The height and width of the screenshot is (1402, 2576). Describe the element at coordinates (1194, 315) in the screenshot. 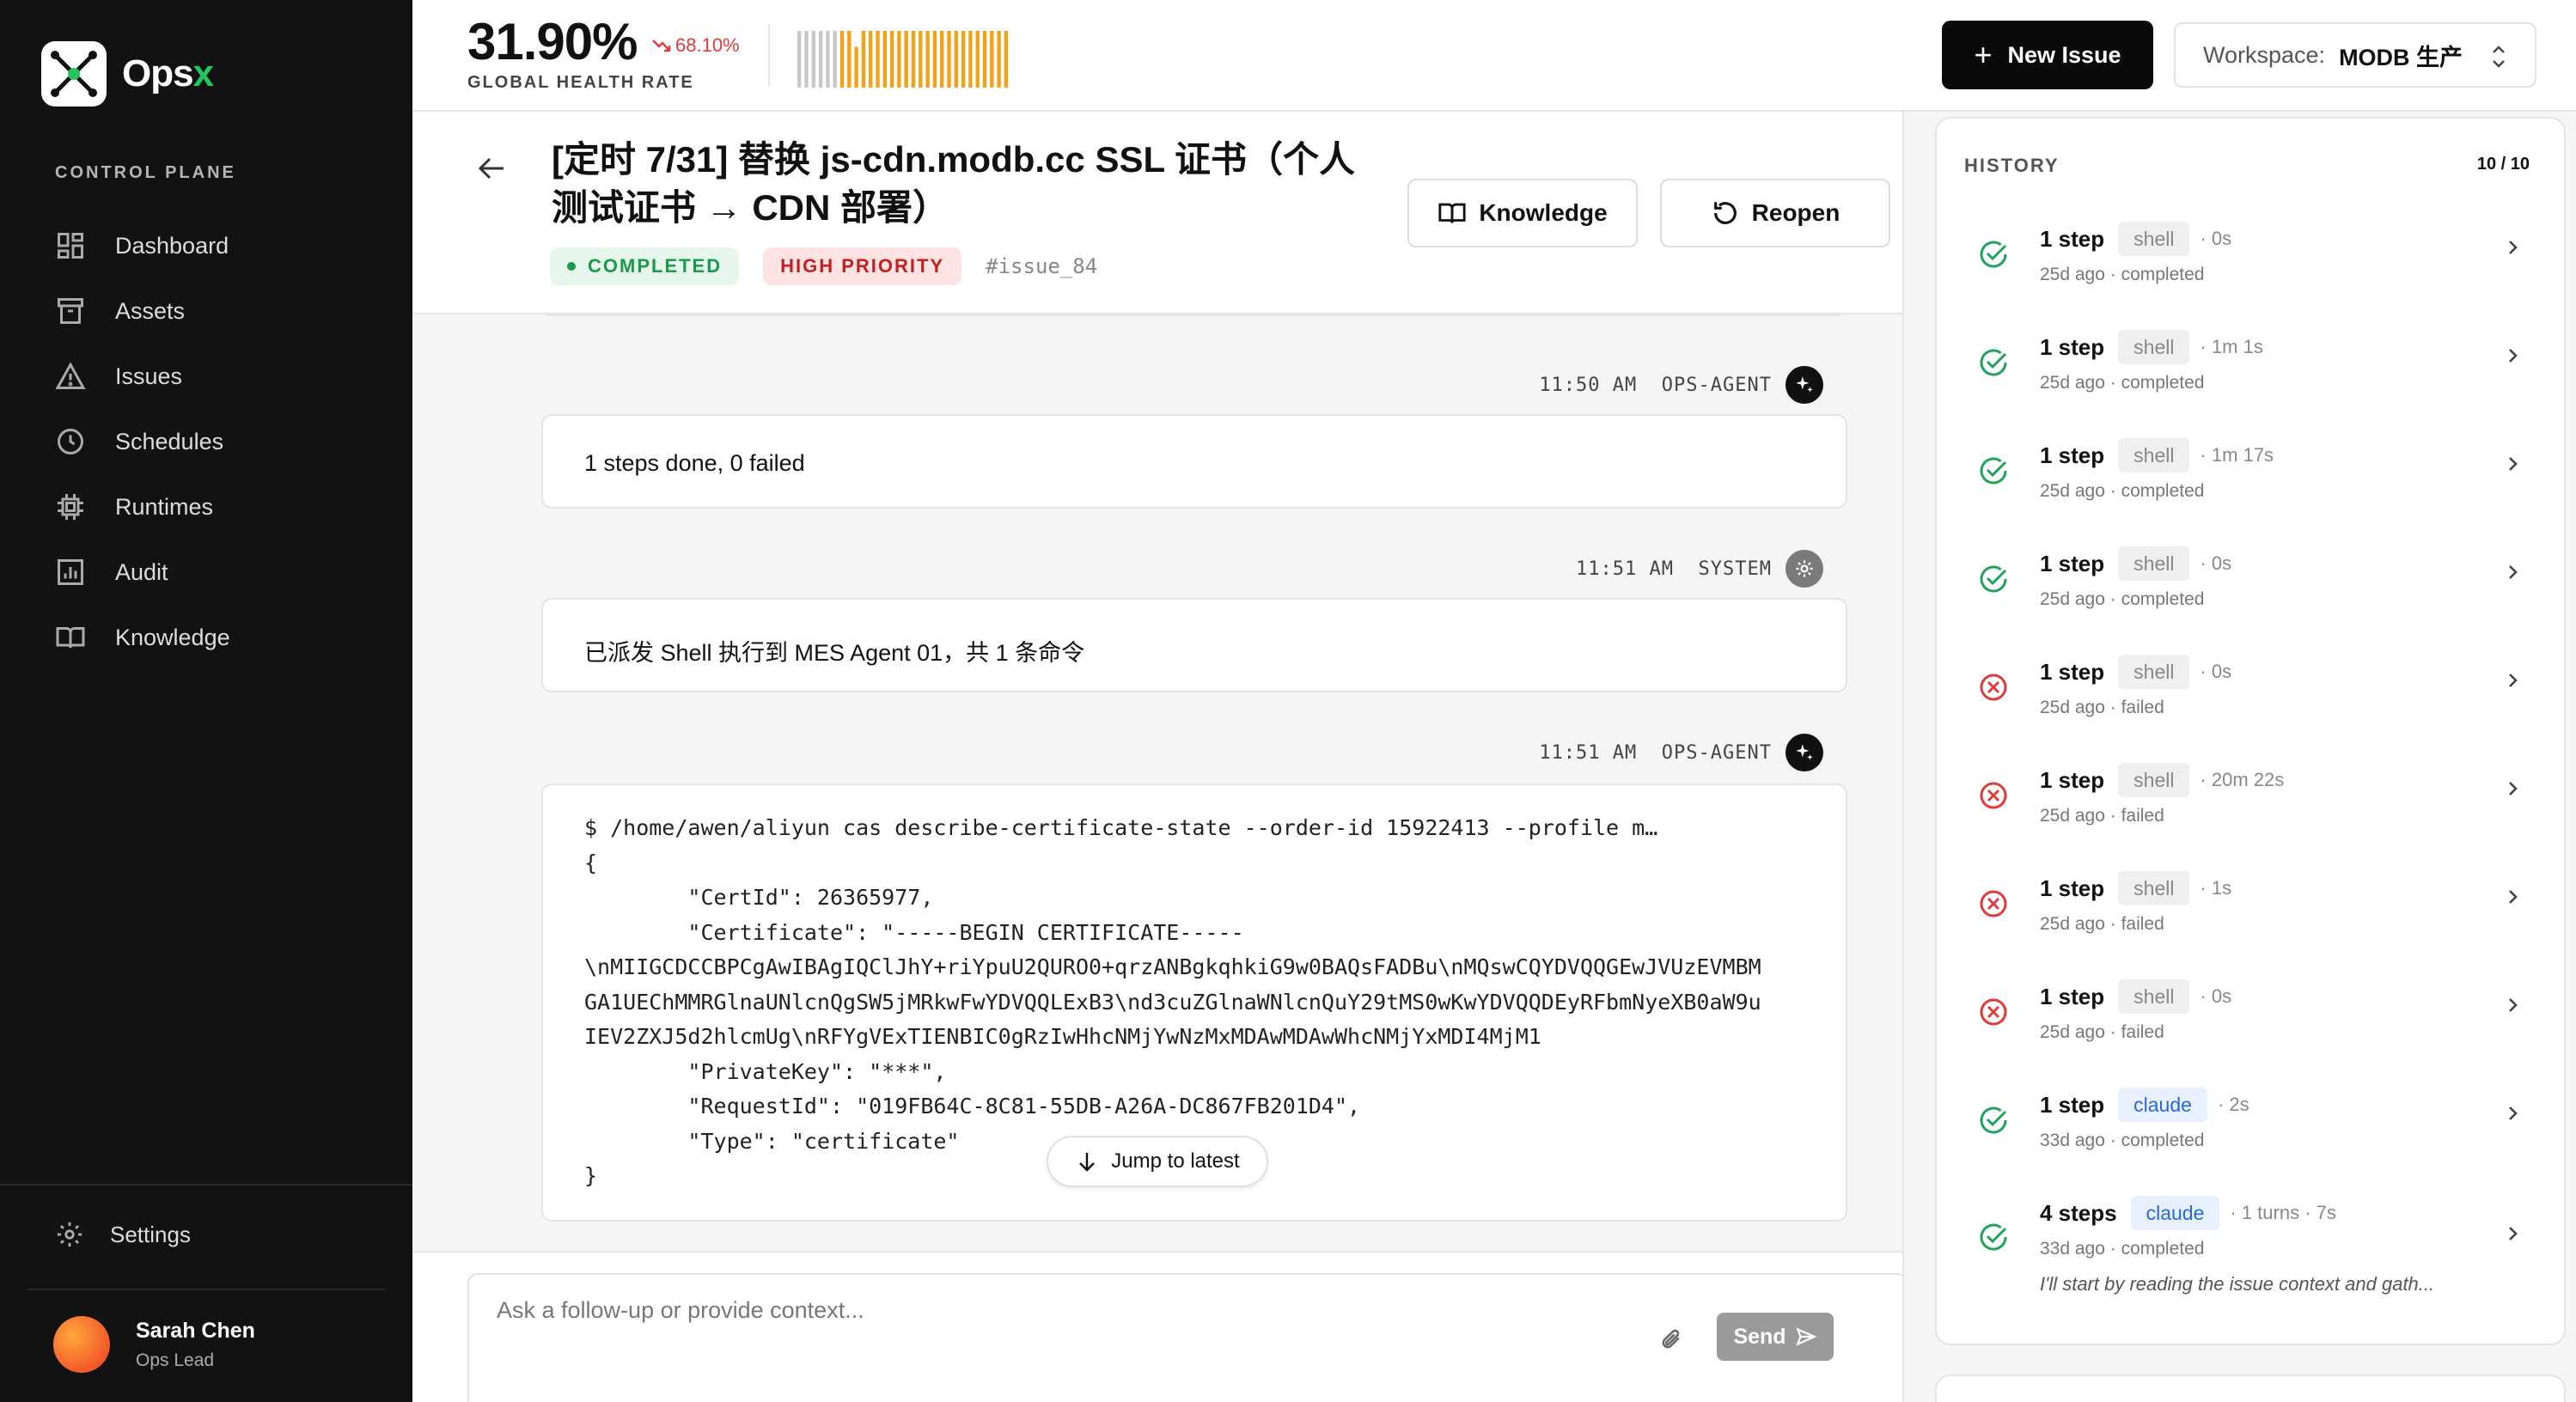

I see `message-card-partial` at that location.